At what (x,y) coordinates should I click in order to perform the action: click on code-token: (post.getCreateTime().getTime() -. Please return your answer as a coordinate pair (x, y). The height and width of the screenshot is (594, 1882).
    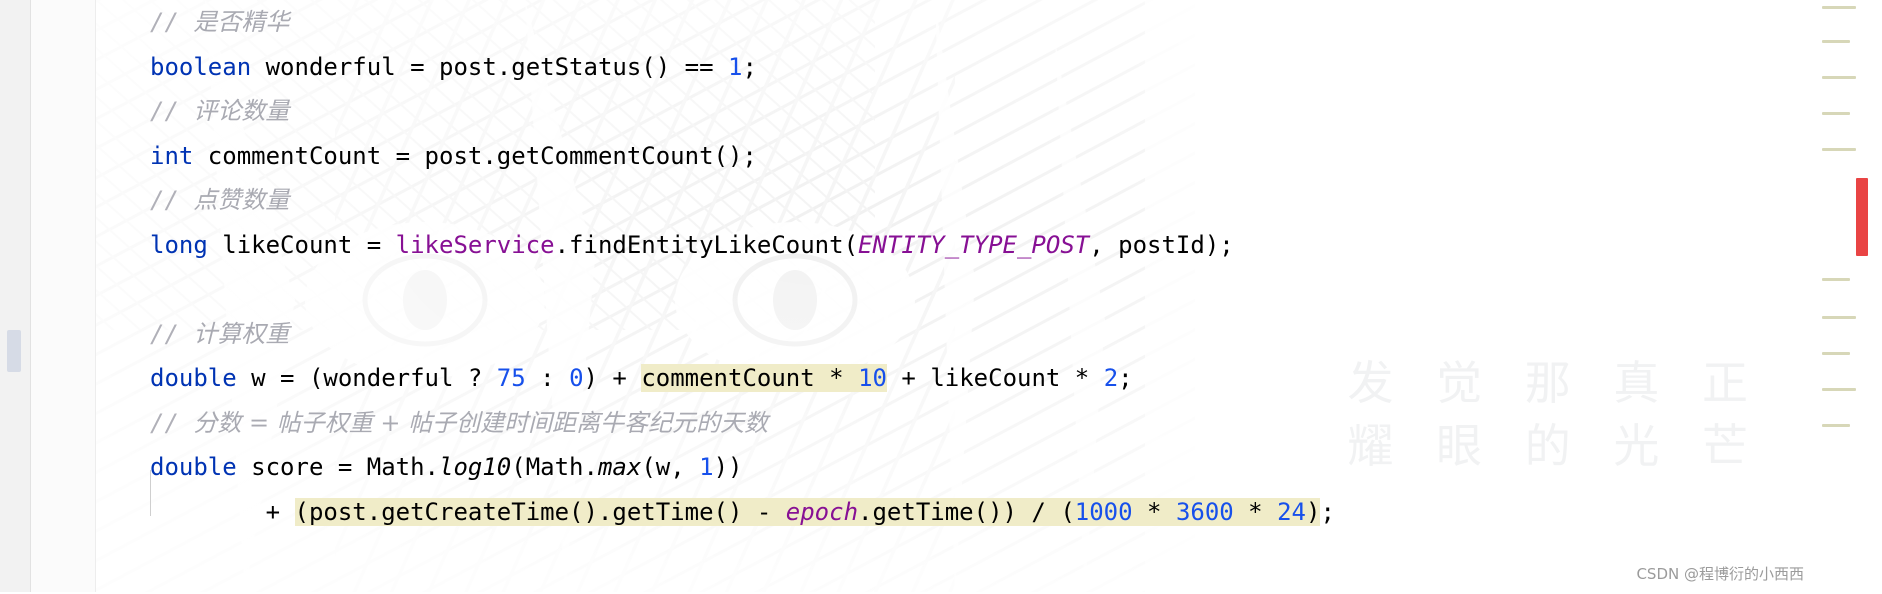
    Looking at the image, I should click on (540, 511).